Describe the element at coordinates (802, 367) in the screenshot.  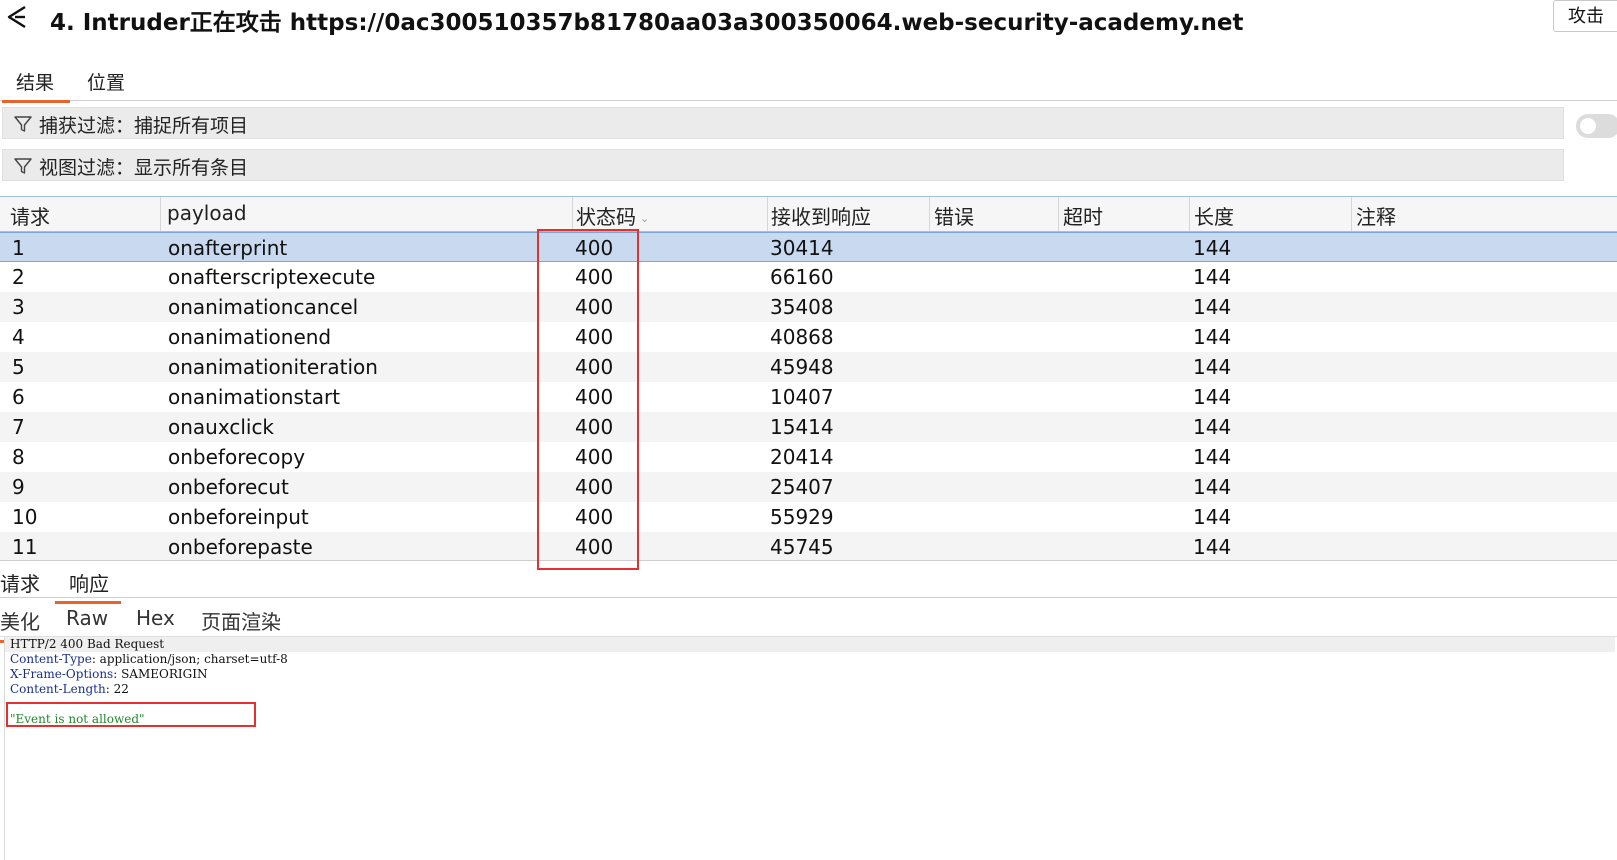
I see `cell-received: 45948` at that location.